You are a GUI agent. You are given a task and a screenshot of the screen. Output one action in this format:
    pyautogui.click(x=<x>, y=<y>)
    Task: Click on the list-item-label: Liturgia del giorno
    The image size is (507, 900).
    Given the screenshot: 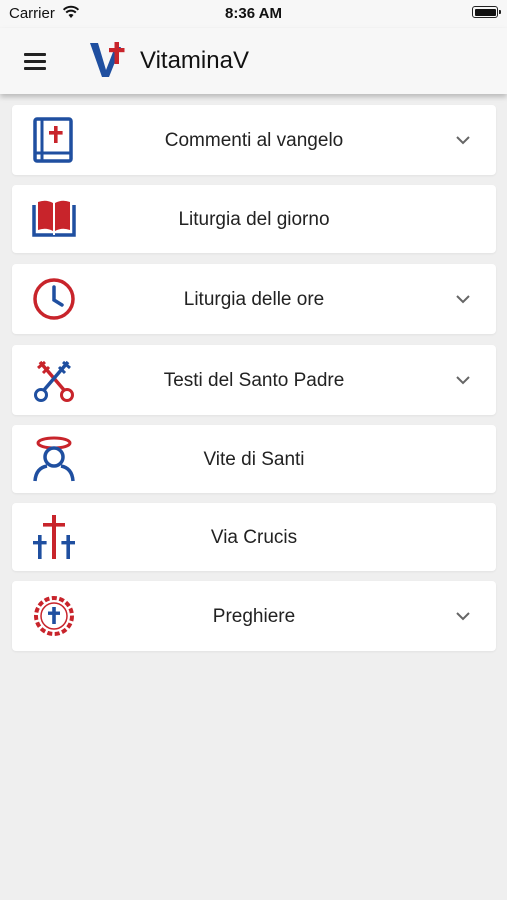 What is the action you would take?
    pyautogui.click(x=254, y=219)
    